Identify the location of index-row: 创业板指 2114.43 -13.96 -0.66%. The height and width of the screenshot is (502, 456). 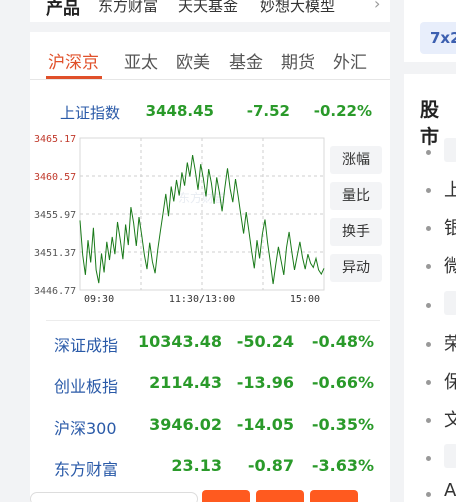
(210, 387).